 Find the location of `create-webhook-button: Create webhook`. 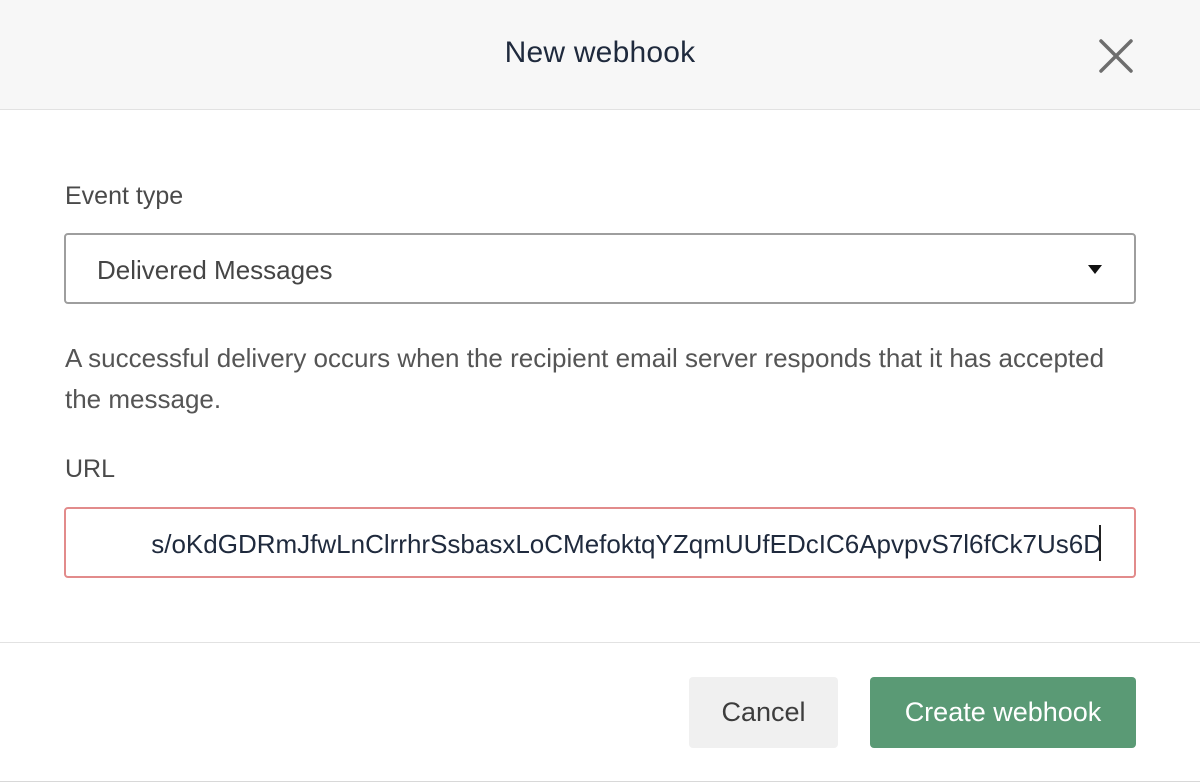

create-webhook-button: Create webhook is located at coordinates (1003, 712).